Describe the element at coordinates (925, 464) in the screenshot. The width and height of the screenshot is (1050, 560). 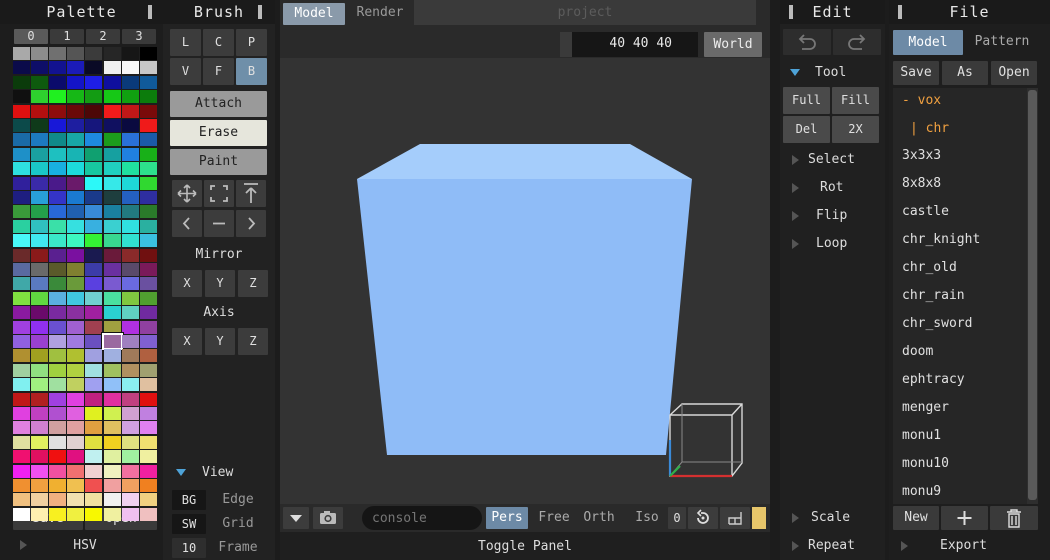
I see `file-item: monu10` at that location.